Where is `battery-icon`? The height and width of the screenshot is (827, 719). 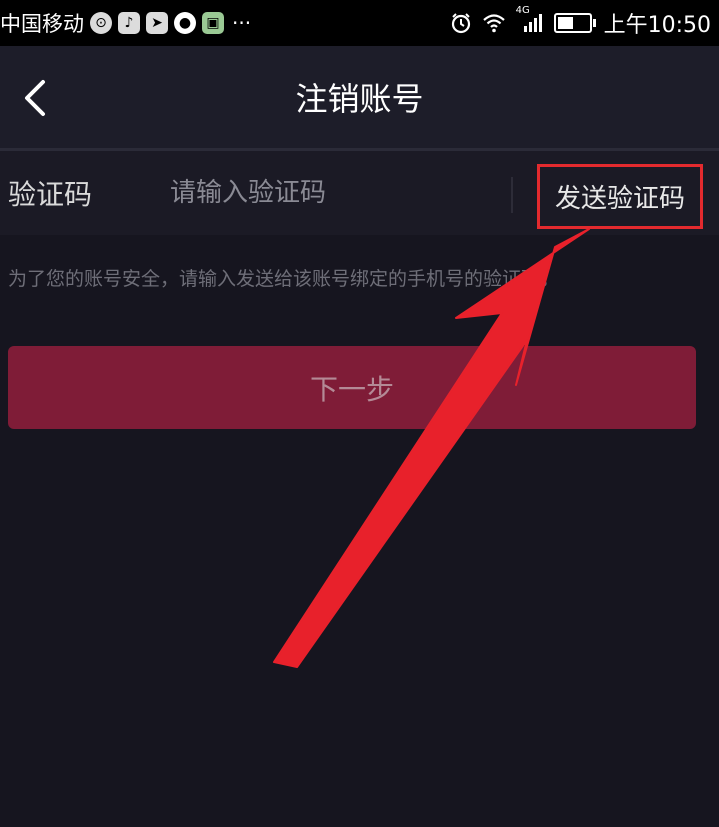
battery-icon is located at coordinates (574, 23).